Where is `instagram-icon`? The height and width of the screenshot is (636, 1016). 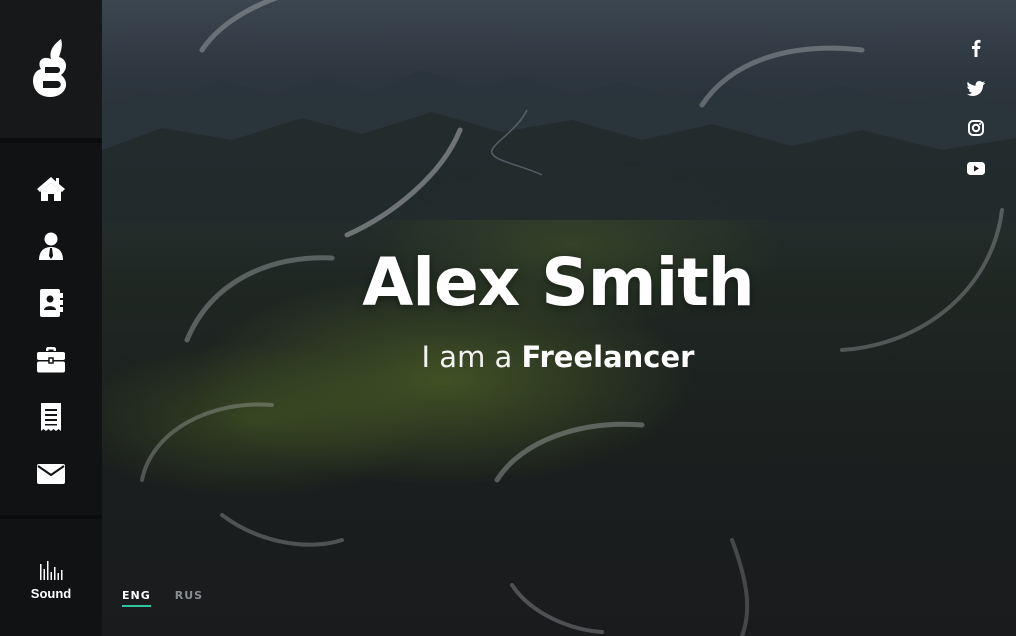
instagram-icon is located at coordinates (976, 128).